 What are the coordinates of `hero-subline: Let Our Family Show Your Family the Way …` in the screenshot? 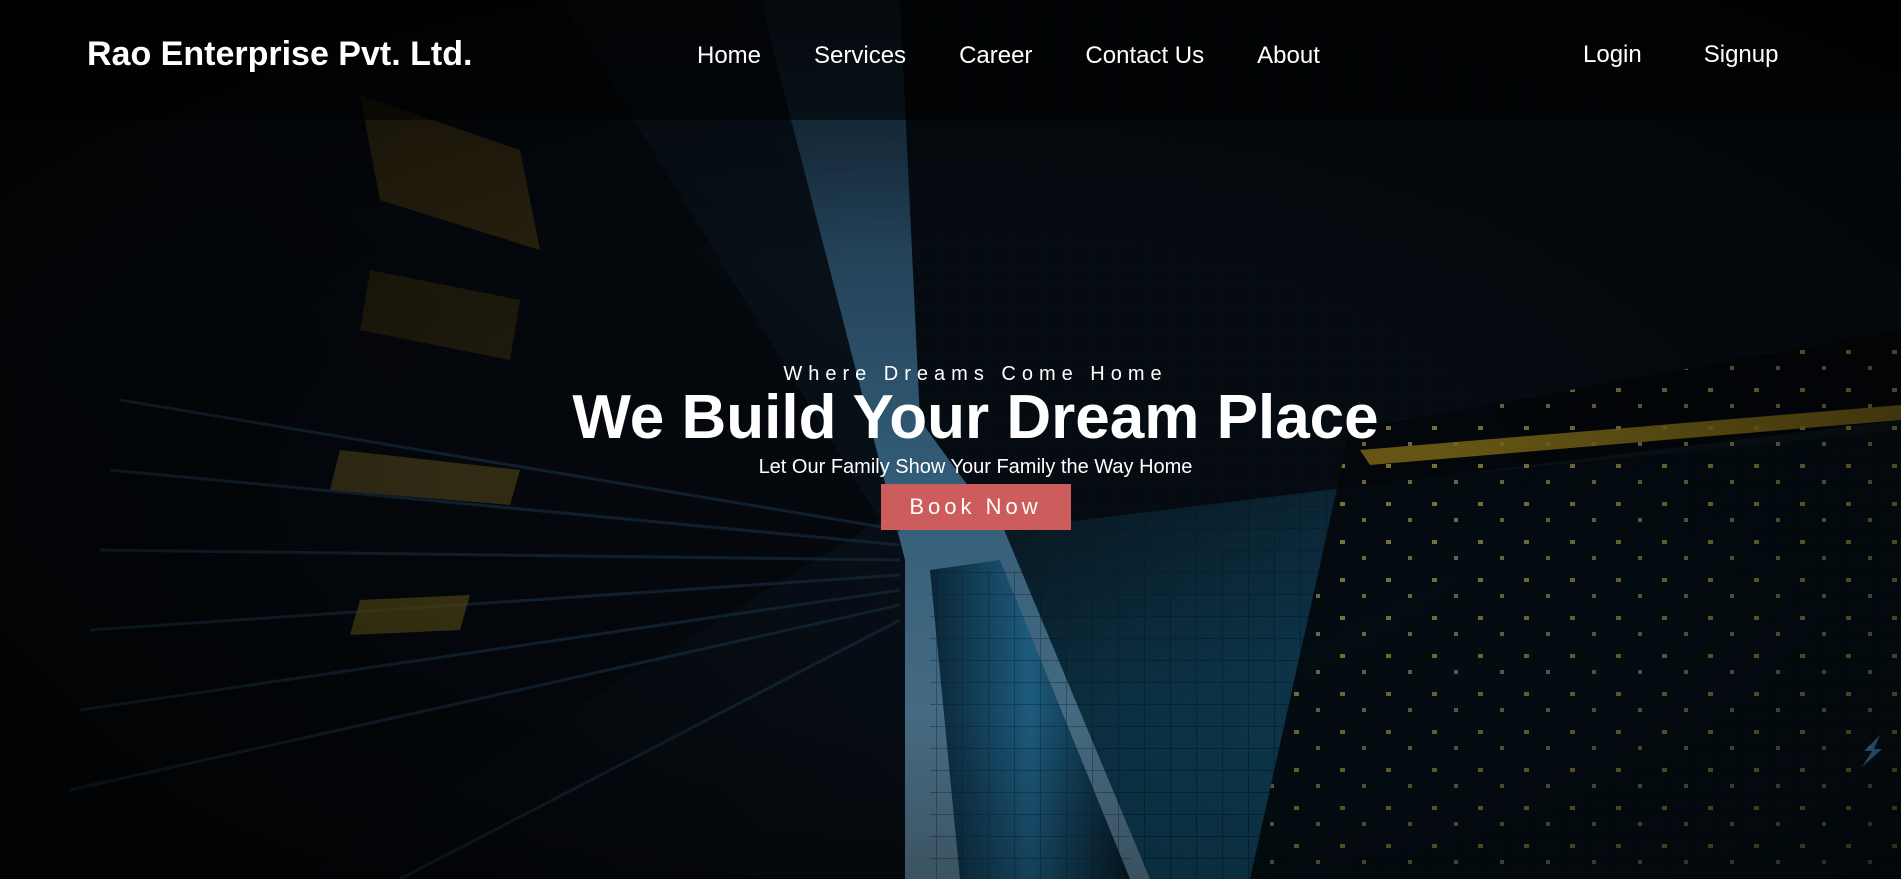 It's located at (975, 467).